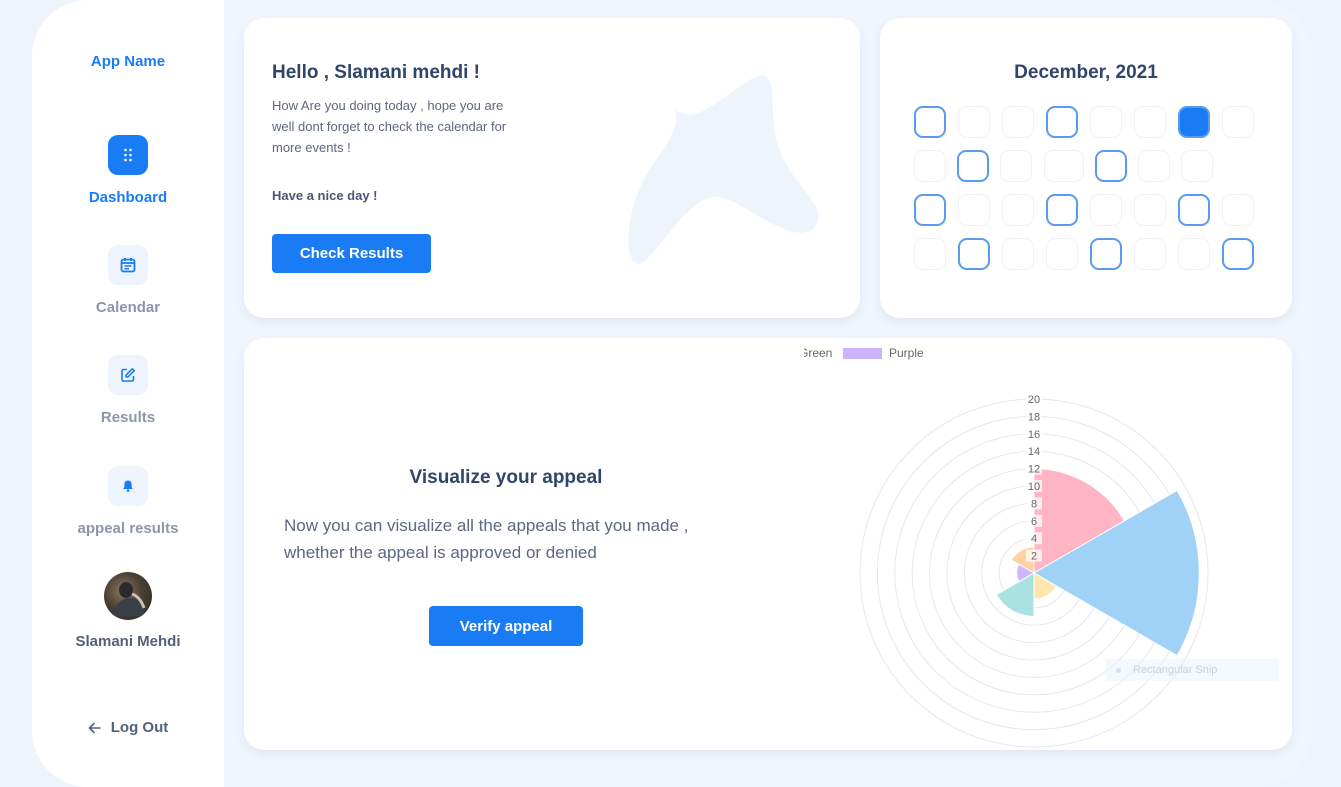 The image size is (1341, 787). I want to click on calendar-title: December, 2021, so click(1086, 72).